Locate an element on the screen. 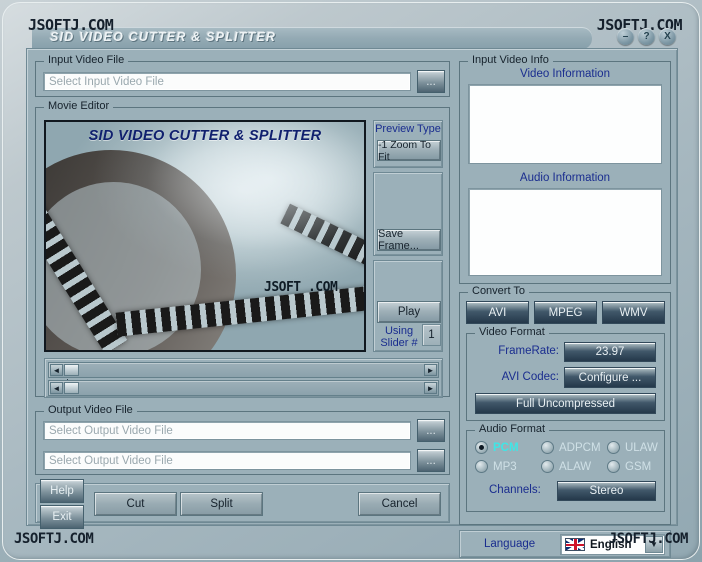 The image size is (702, 562). cancel-button: Cancel is located at coordinates (399, 504).